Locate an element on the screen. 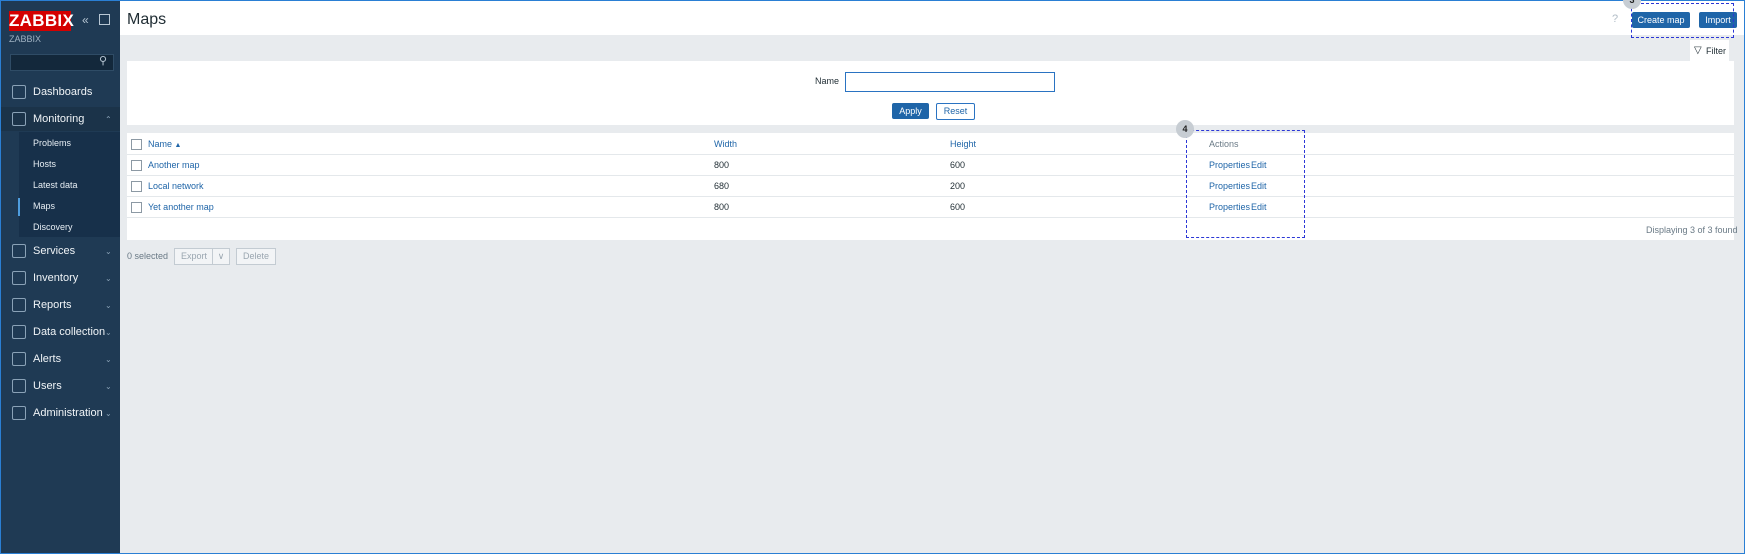 The width and height of the screenshot is (1745, 554). search-icon: ⚲ is located at coordinates (103, 60).